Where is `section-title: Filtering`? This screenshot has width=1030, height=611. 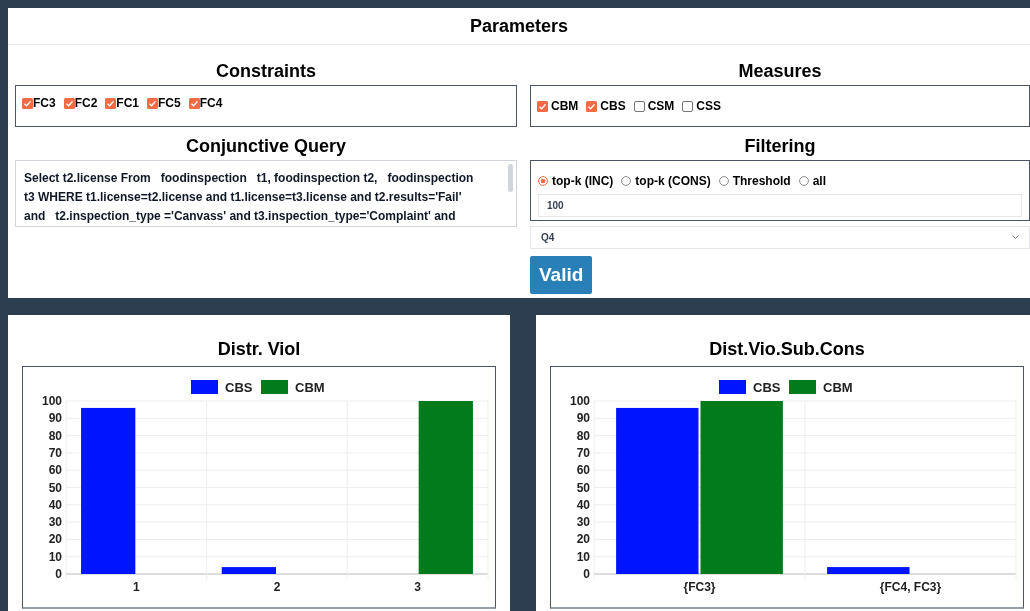 section-title: Filtering is located at coordinates (780, 146).